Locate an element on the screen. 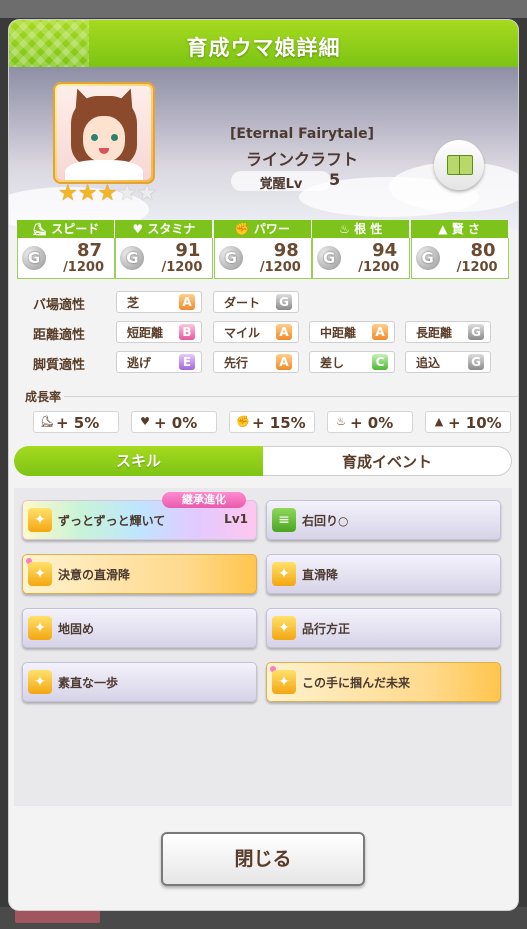 The height and width of the screenshot is (929, 527). stat-body: G 80/1200 is located at coordinates (459, 258).